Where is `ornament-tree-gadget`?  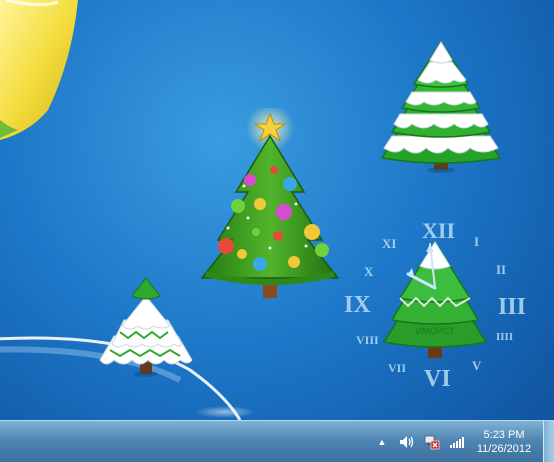
ornament-tree-gadget is located at coordinates (270, 205).